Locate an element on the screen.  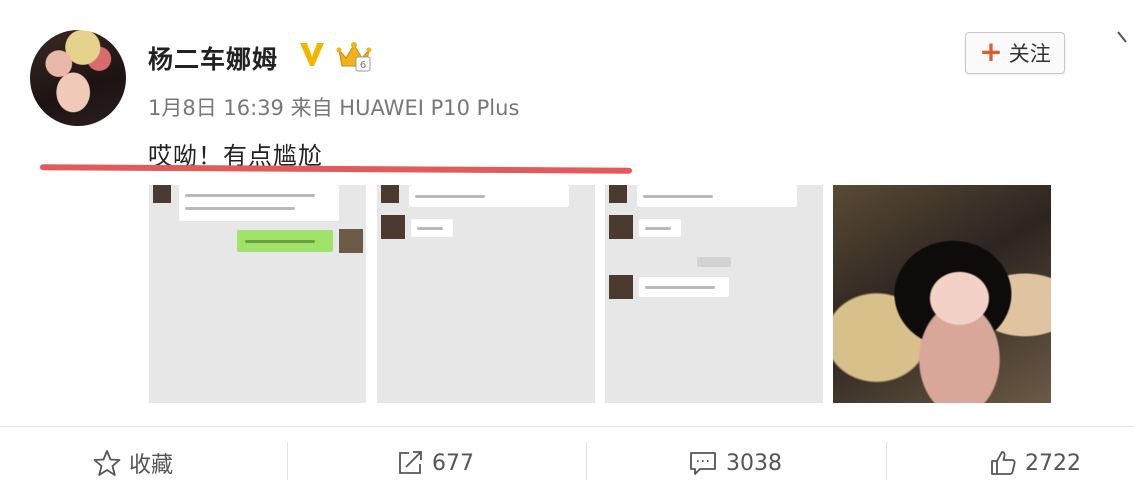
thumbs-up-icon is located at coordinates (1003, 463).